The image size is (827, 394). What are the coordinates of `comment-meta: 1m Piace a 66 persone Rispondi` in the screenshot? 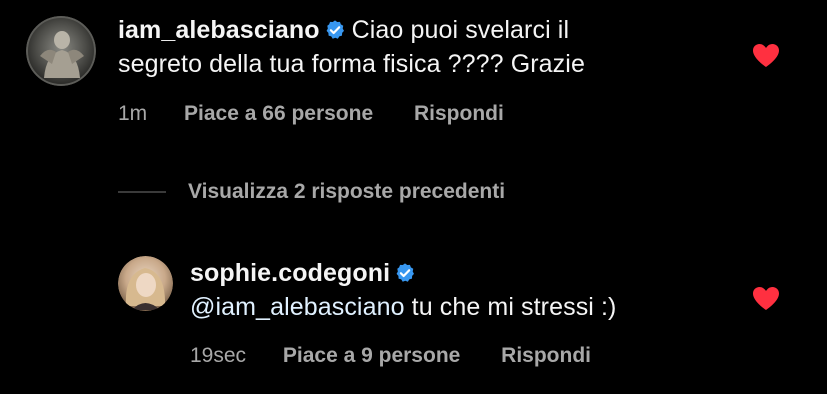 It's located at (311, 114).